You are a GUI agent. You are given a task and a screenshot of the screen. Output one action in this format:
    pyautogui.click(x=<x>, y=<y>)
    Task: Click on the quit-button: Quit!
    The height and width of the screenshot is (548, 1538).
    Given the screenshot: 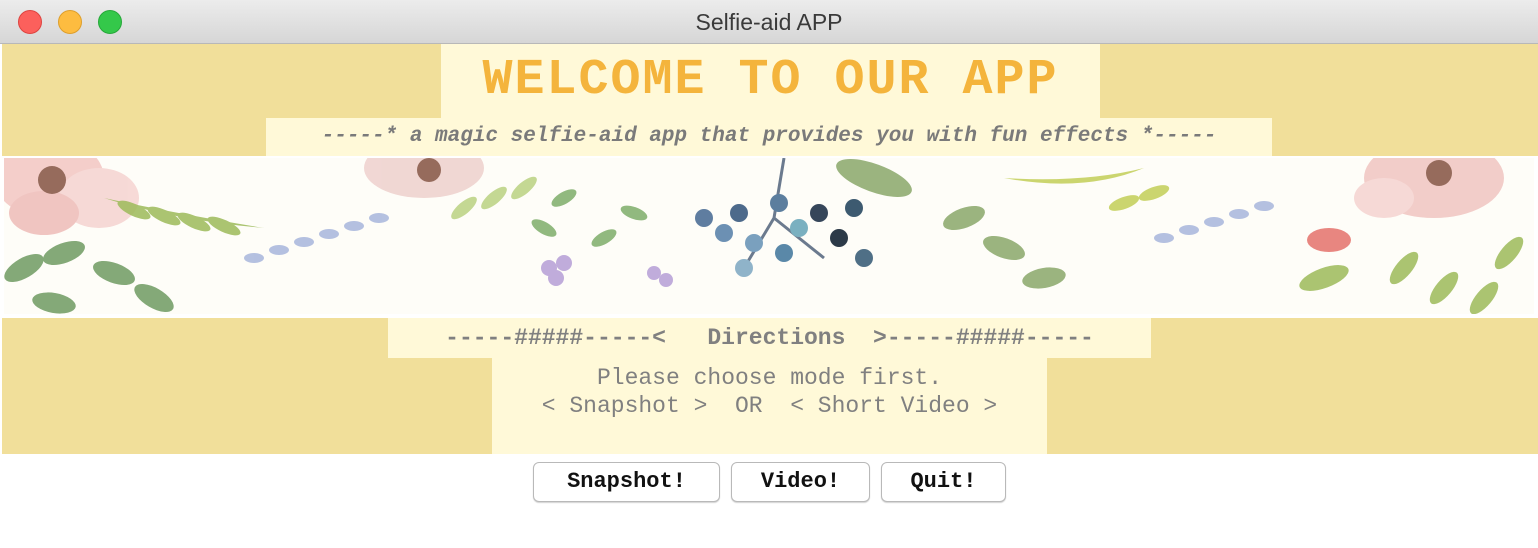 What is the action you would take?
    pyautogui.click(x=943, y=482)
    